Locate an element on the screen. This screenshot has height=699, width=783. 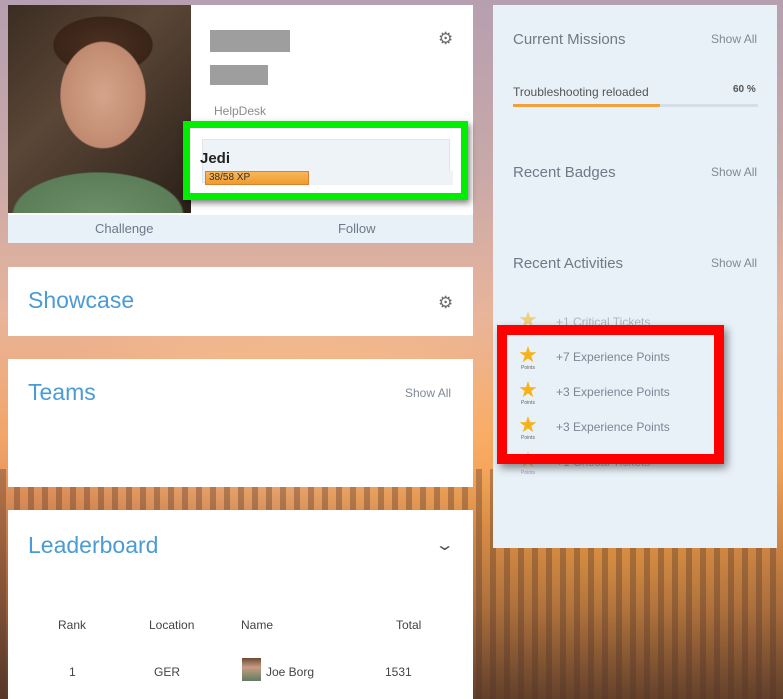
profile-avatar is located at coordinates (99, 109).